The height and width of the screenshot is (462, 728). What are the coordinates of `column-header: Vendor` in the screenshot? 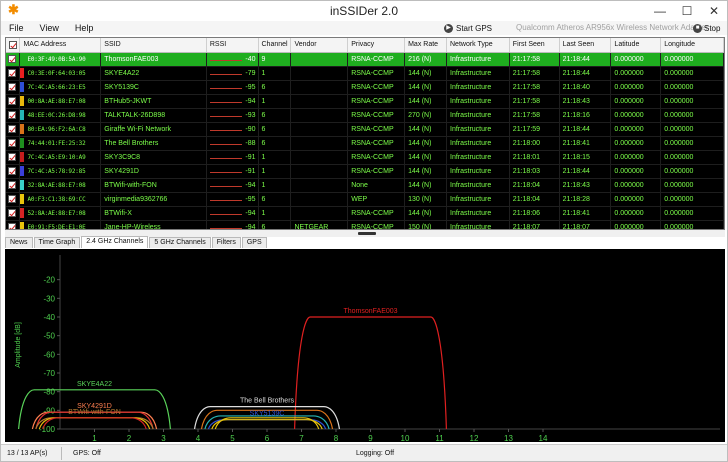 It's located at (319, 45).